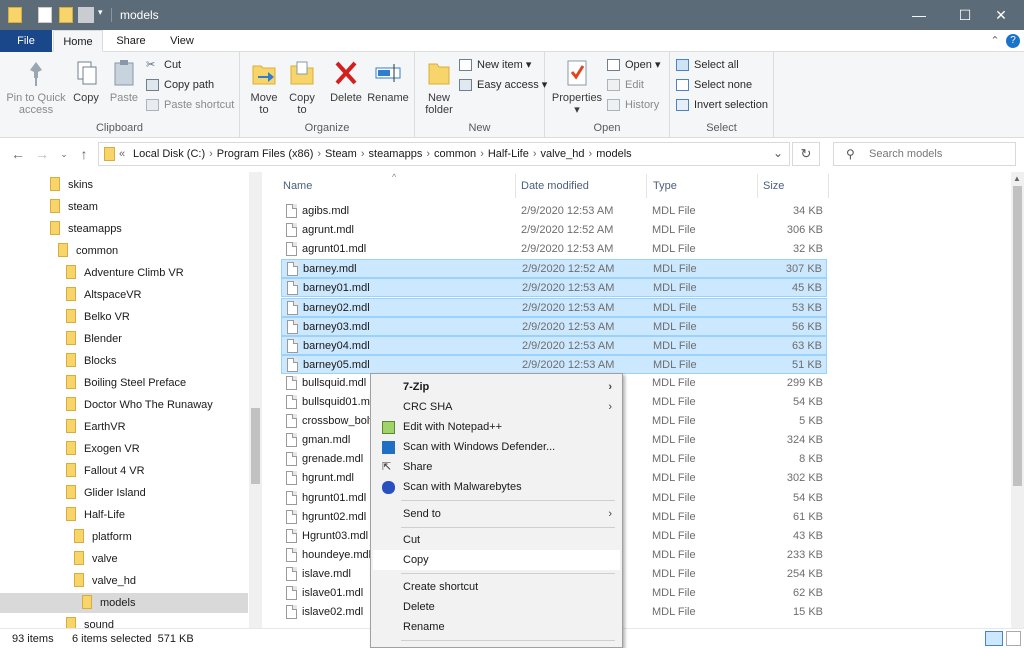 This screenshot has width=1024, height=648. Describe the element at coordinates (96, 427) in the screenshot. I see `tree-item: EarthVR` at that location.